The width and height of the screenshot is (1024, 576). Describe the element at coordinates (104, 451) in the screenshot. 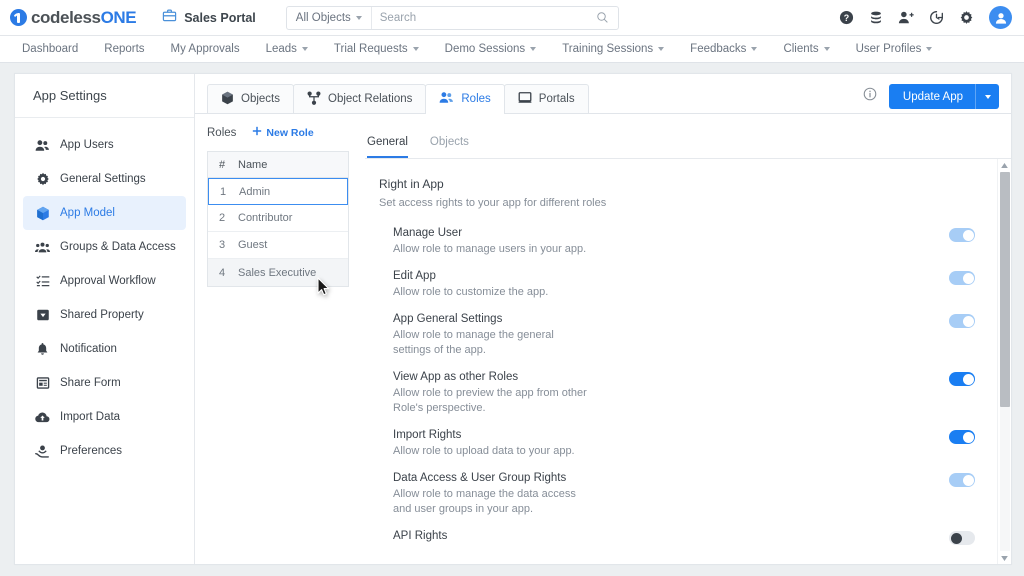

I see `sidebar-item-preferences: Preferences` at that location.